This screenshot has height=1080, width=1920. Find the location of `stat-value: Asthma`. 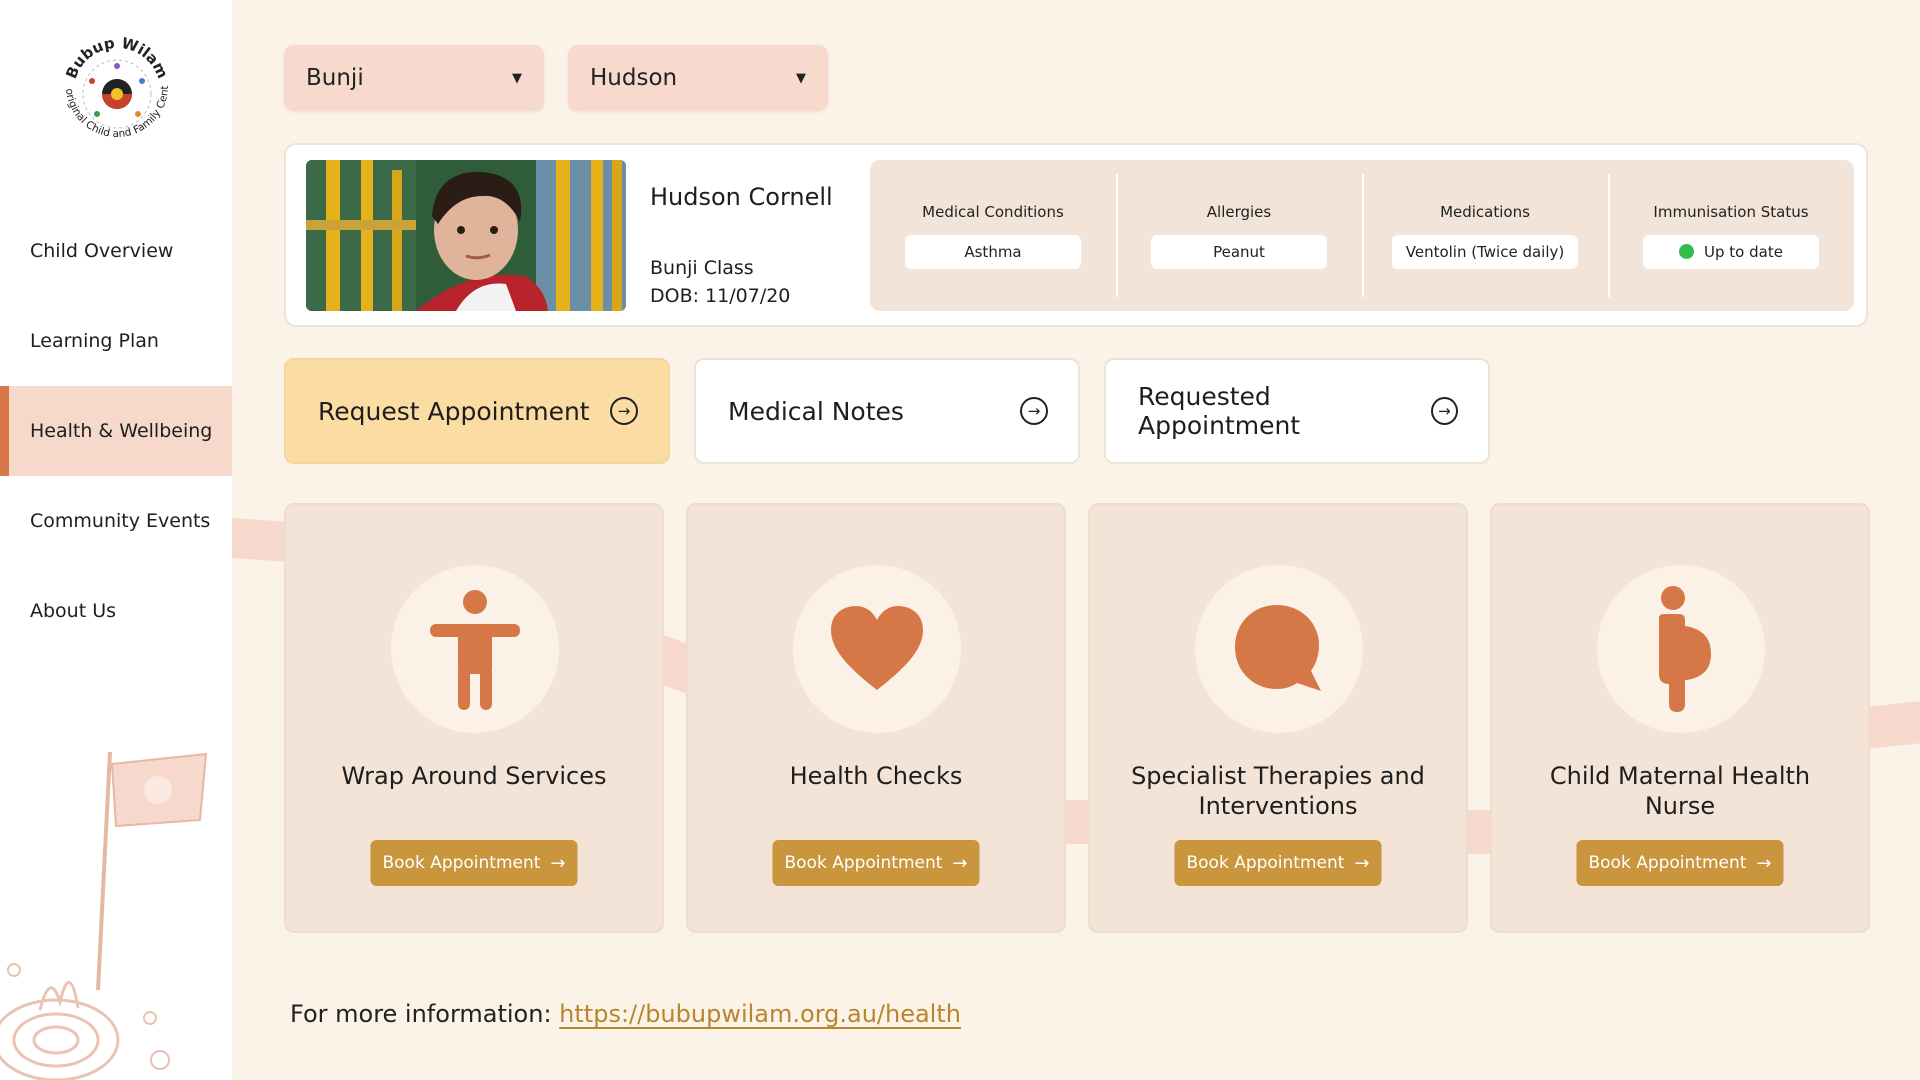

stat-value: Asthma is located at coordinates (993, 251).